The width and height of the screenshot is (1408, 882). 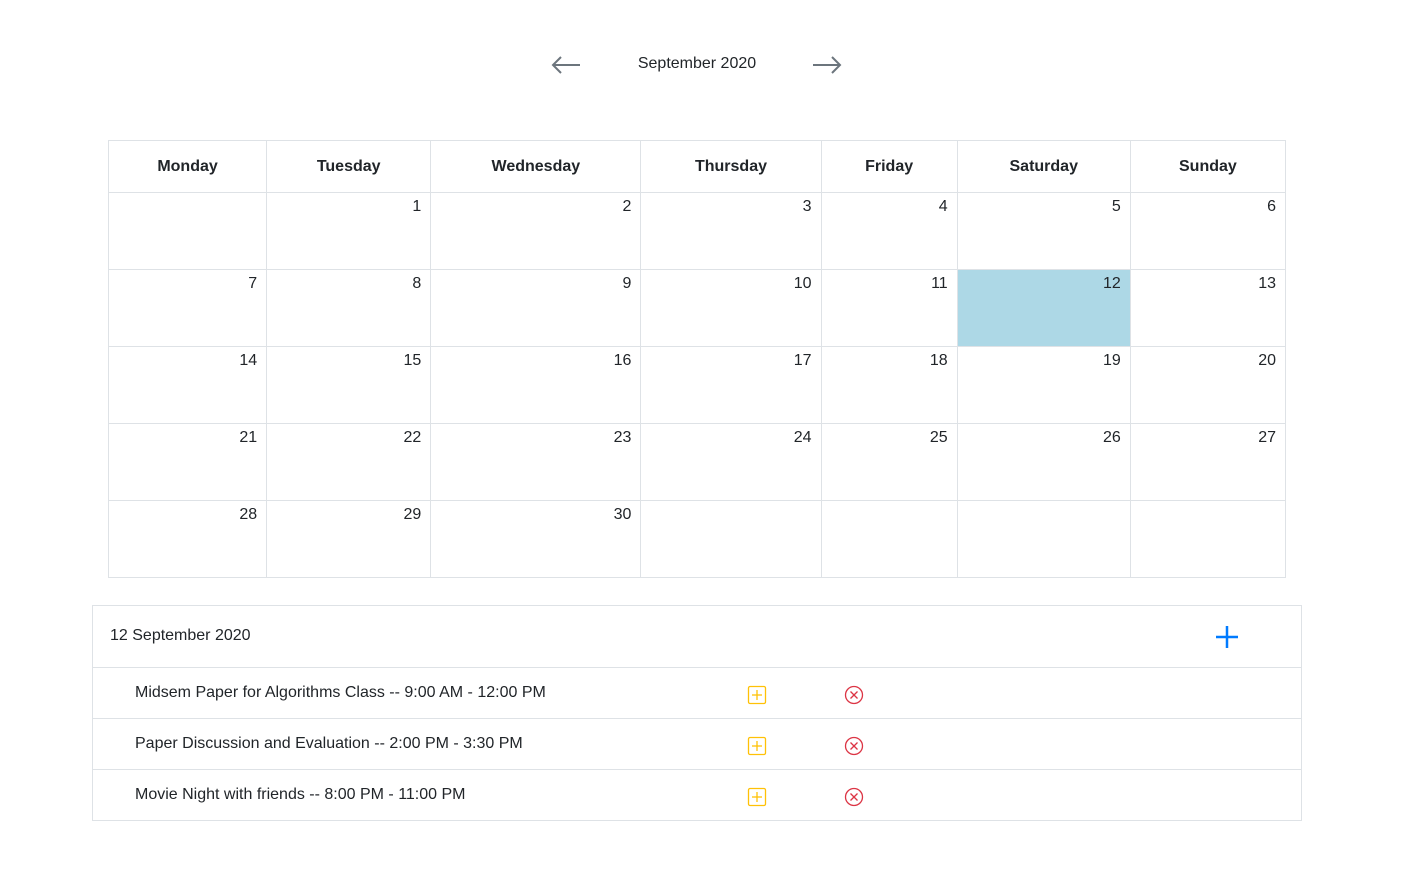 I want to click on events-header: 12 September 2020, so click(x=697, y=637).